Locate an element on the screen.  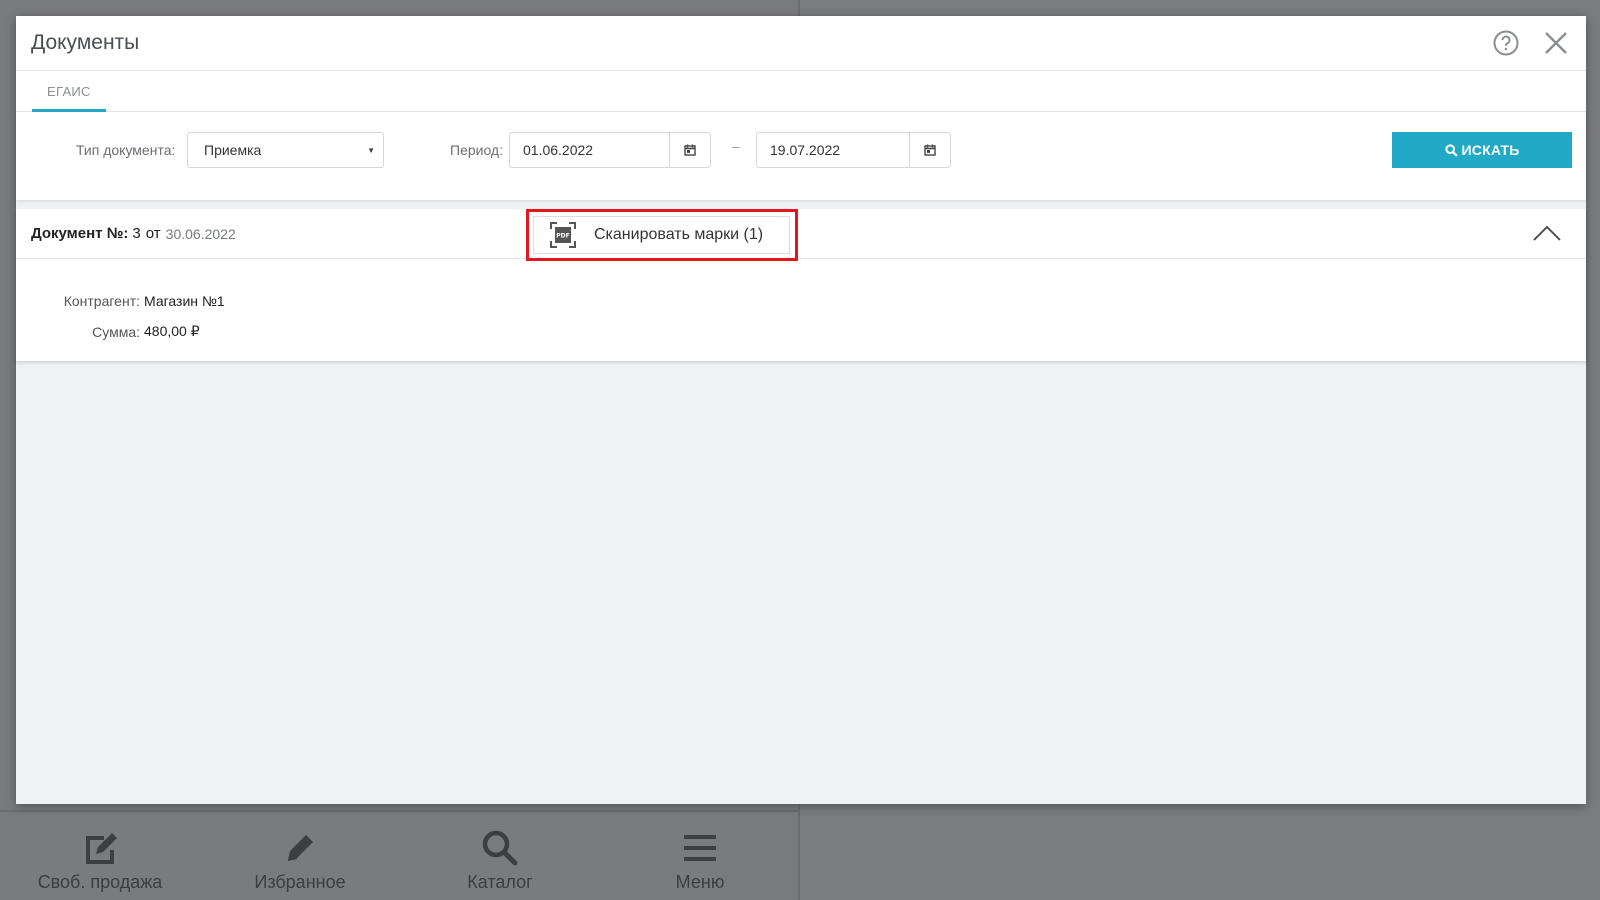
bottom-nav: Своб. продажа Избранное Каталог Меню is located at coordinates (400, 856).